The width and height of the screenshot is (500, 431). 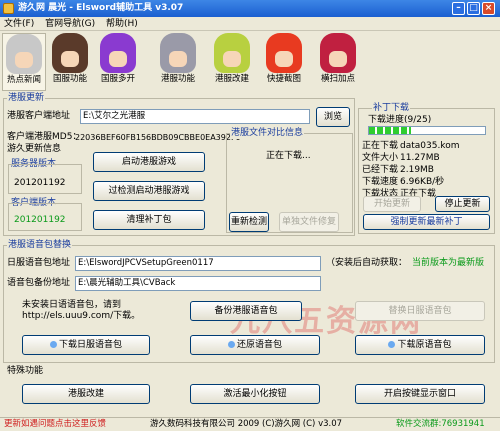 I want to click on close-button: ×, so click(x=488, y=8).